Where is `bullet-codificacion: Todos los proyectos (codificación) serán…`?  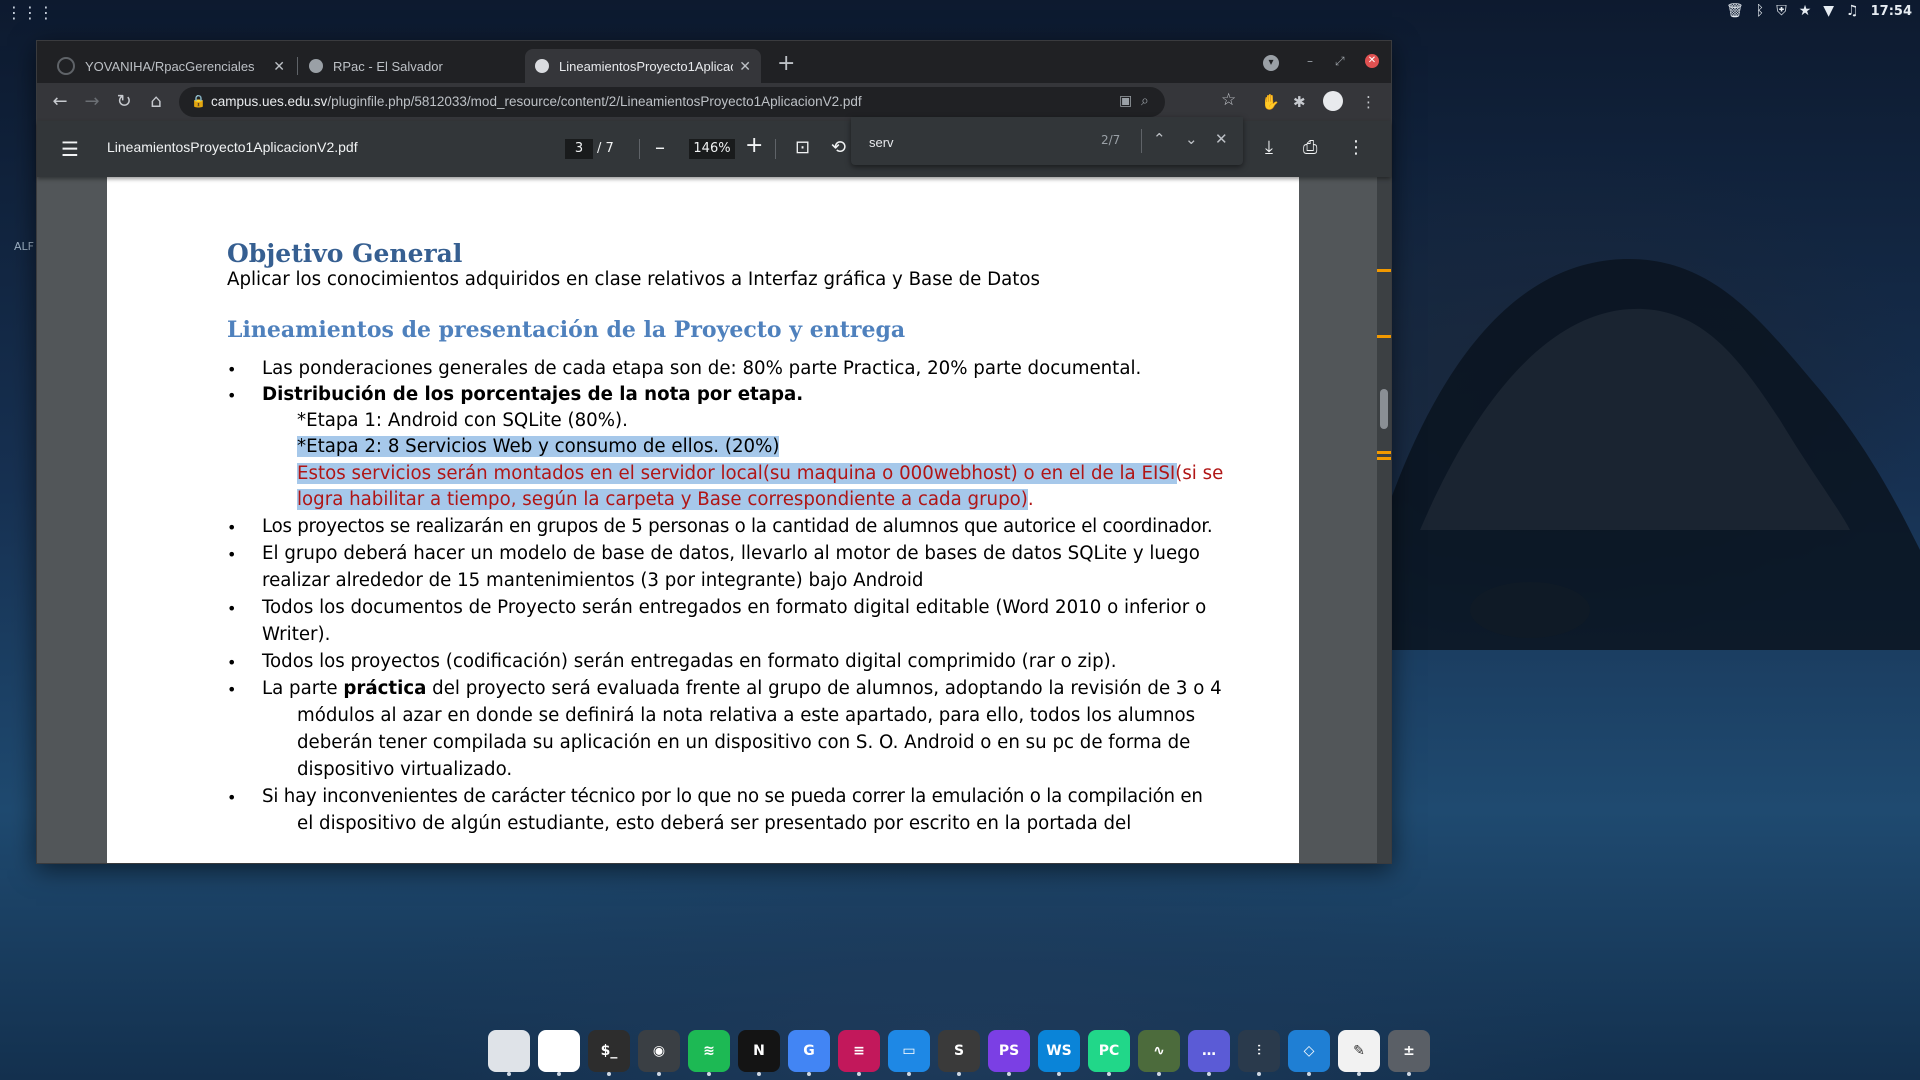 bullet-codificacion: Todos los proyectos (codificación) serán… is located at coordinates (689, 661).